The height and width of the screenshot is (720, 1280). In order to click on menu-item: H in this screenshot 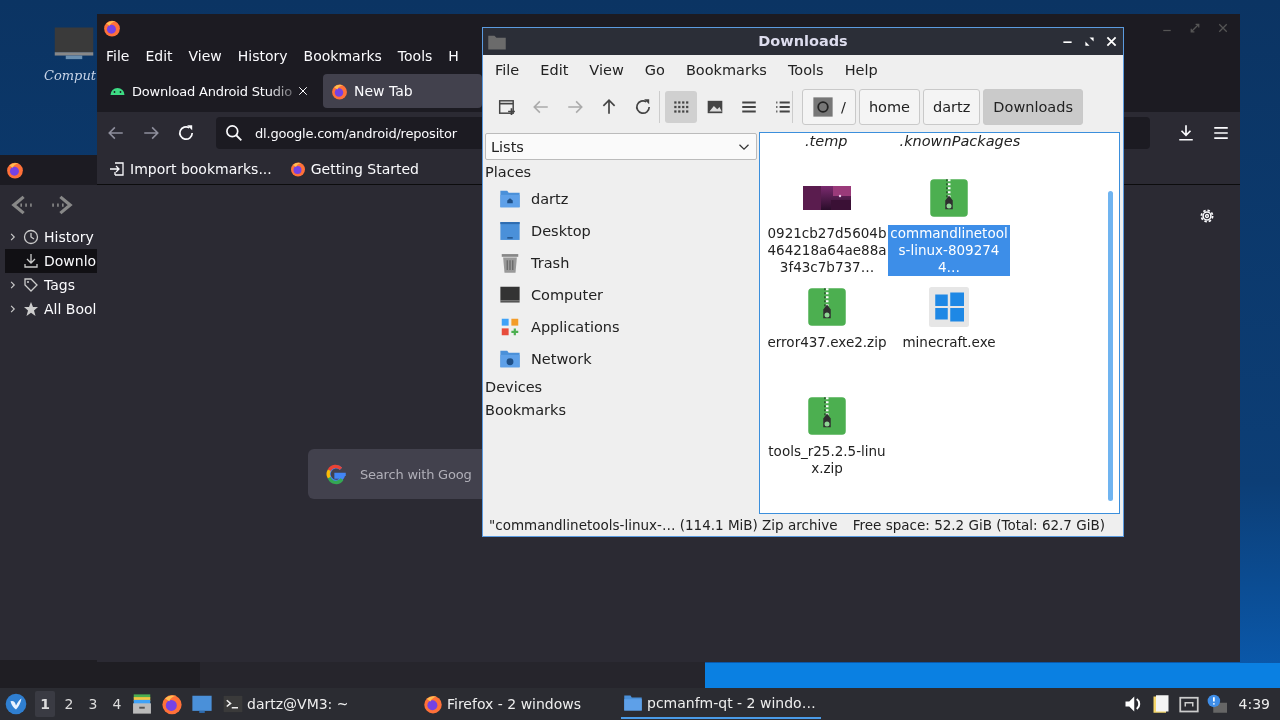, I will do `click(453, 56)`.